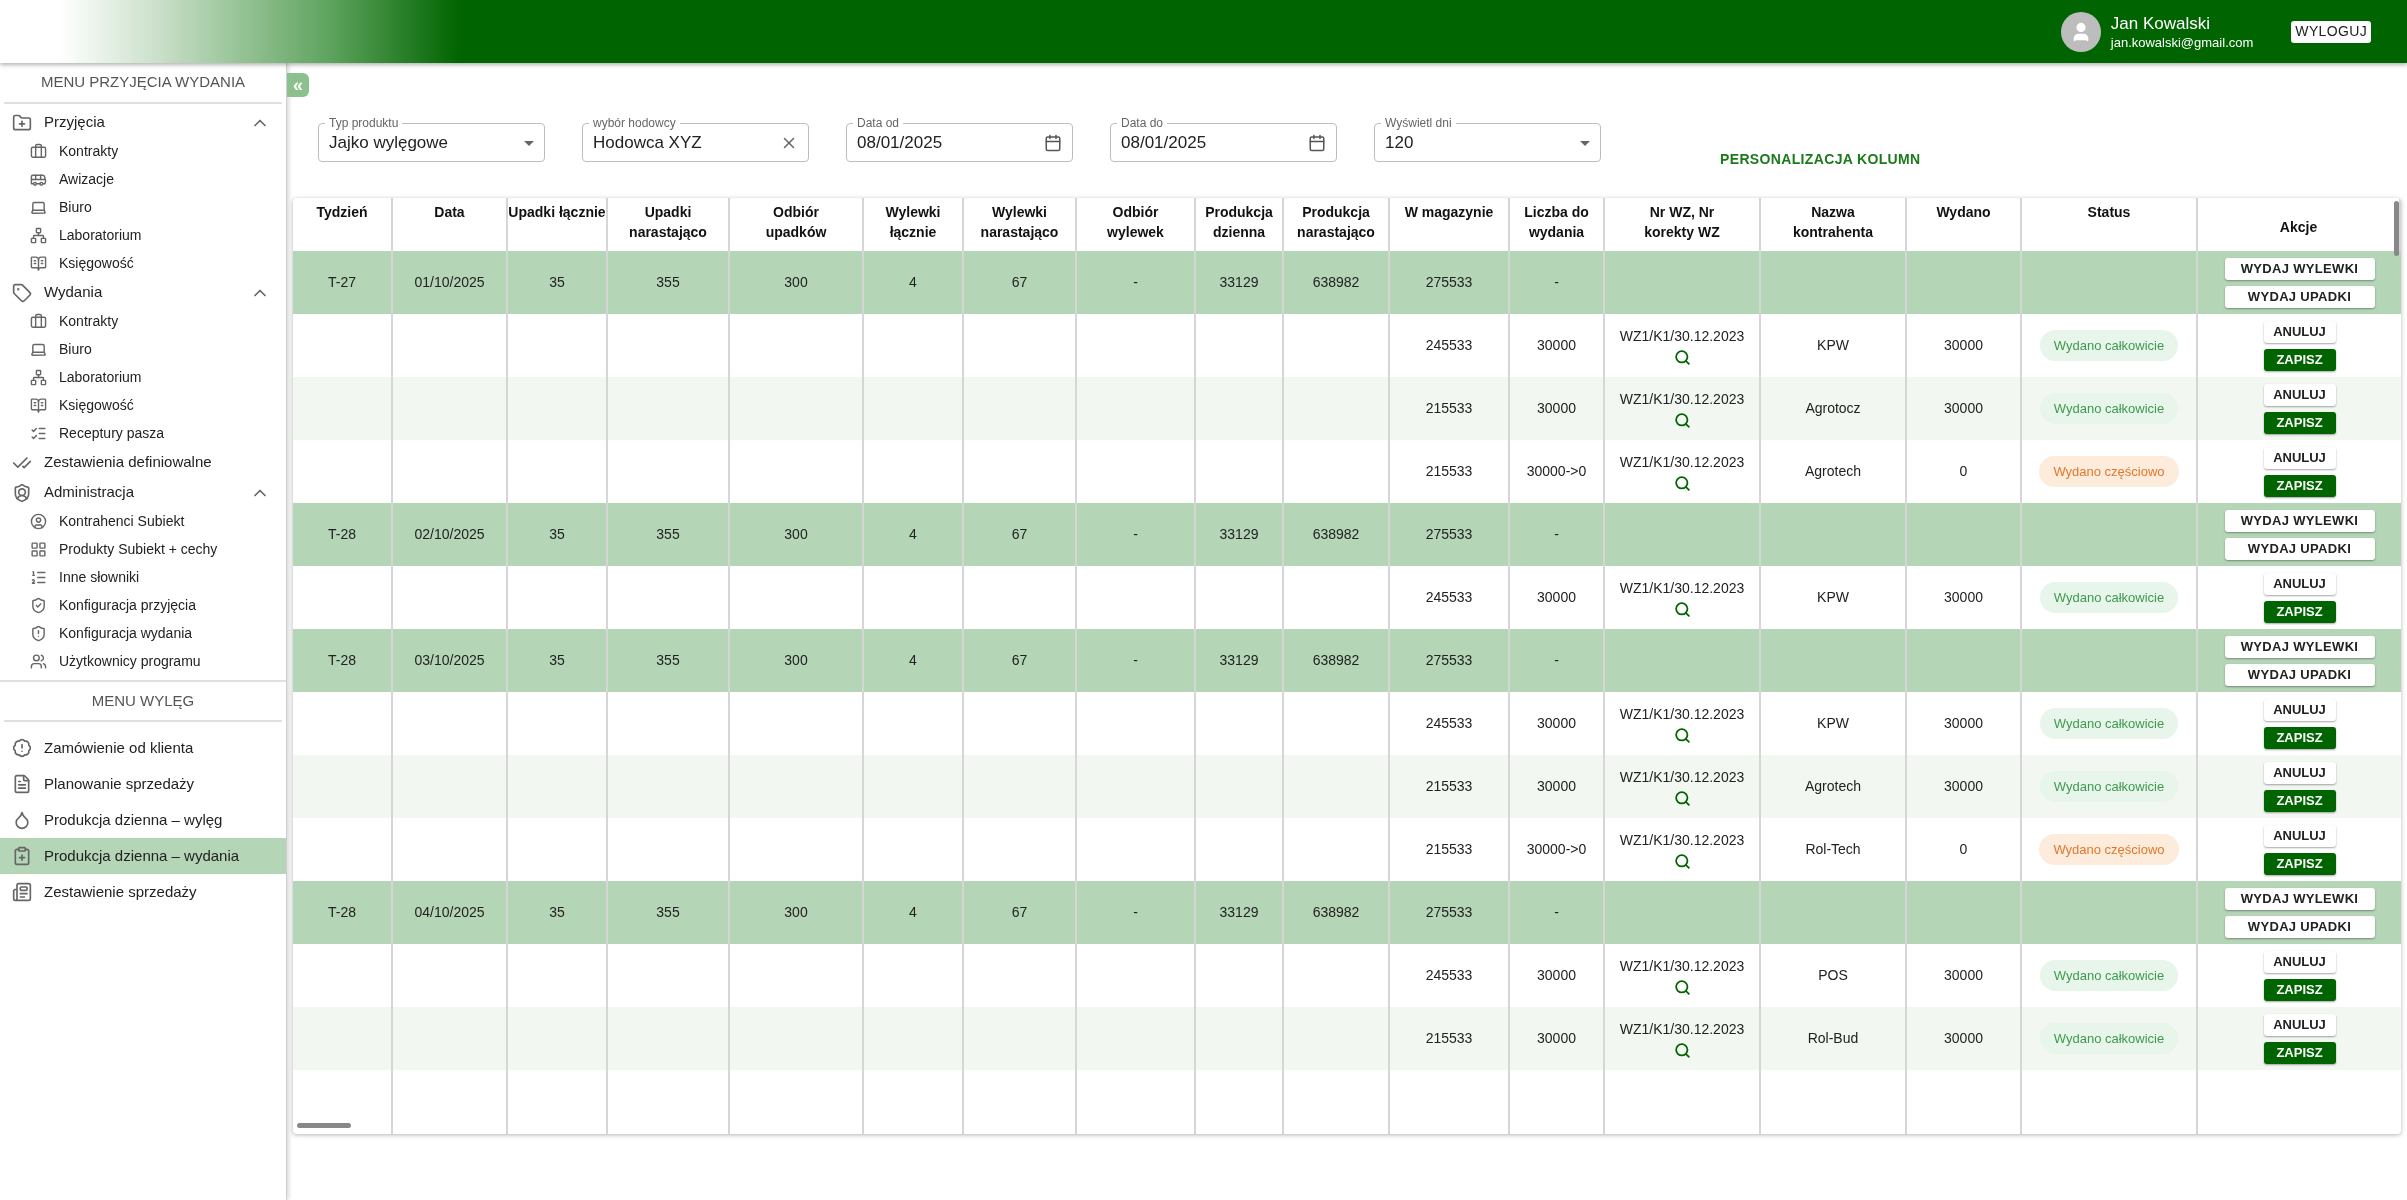  Describe the element at coordinates (1239, 534) in the screenshot. I see `table-cell-text: 33129` at that location.